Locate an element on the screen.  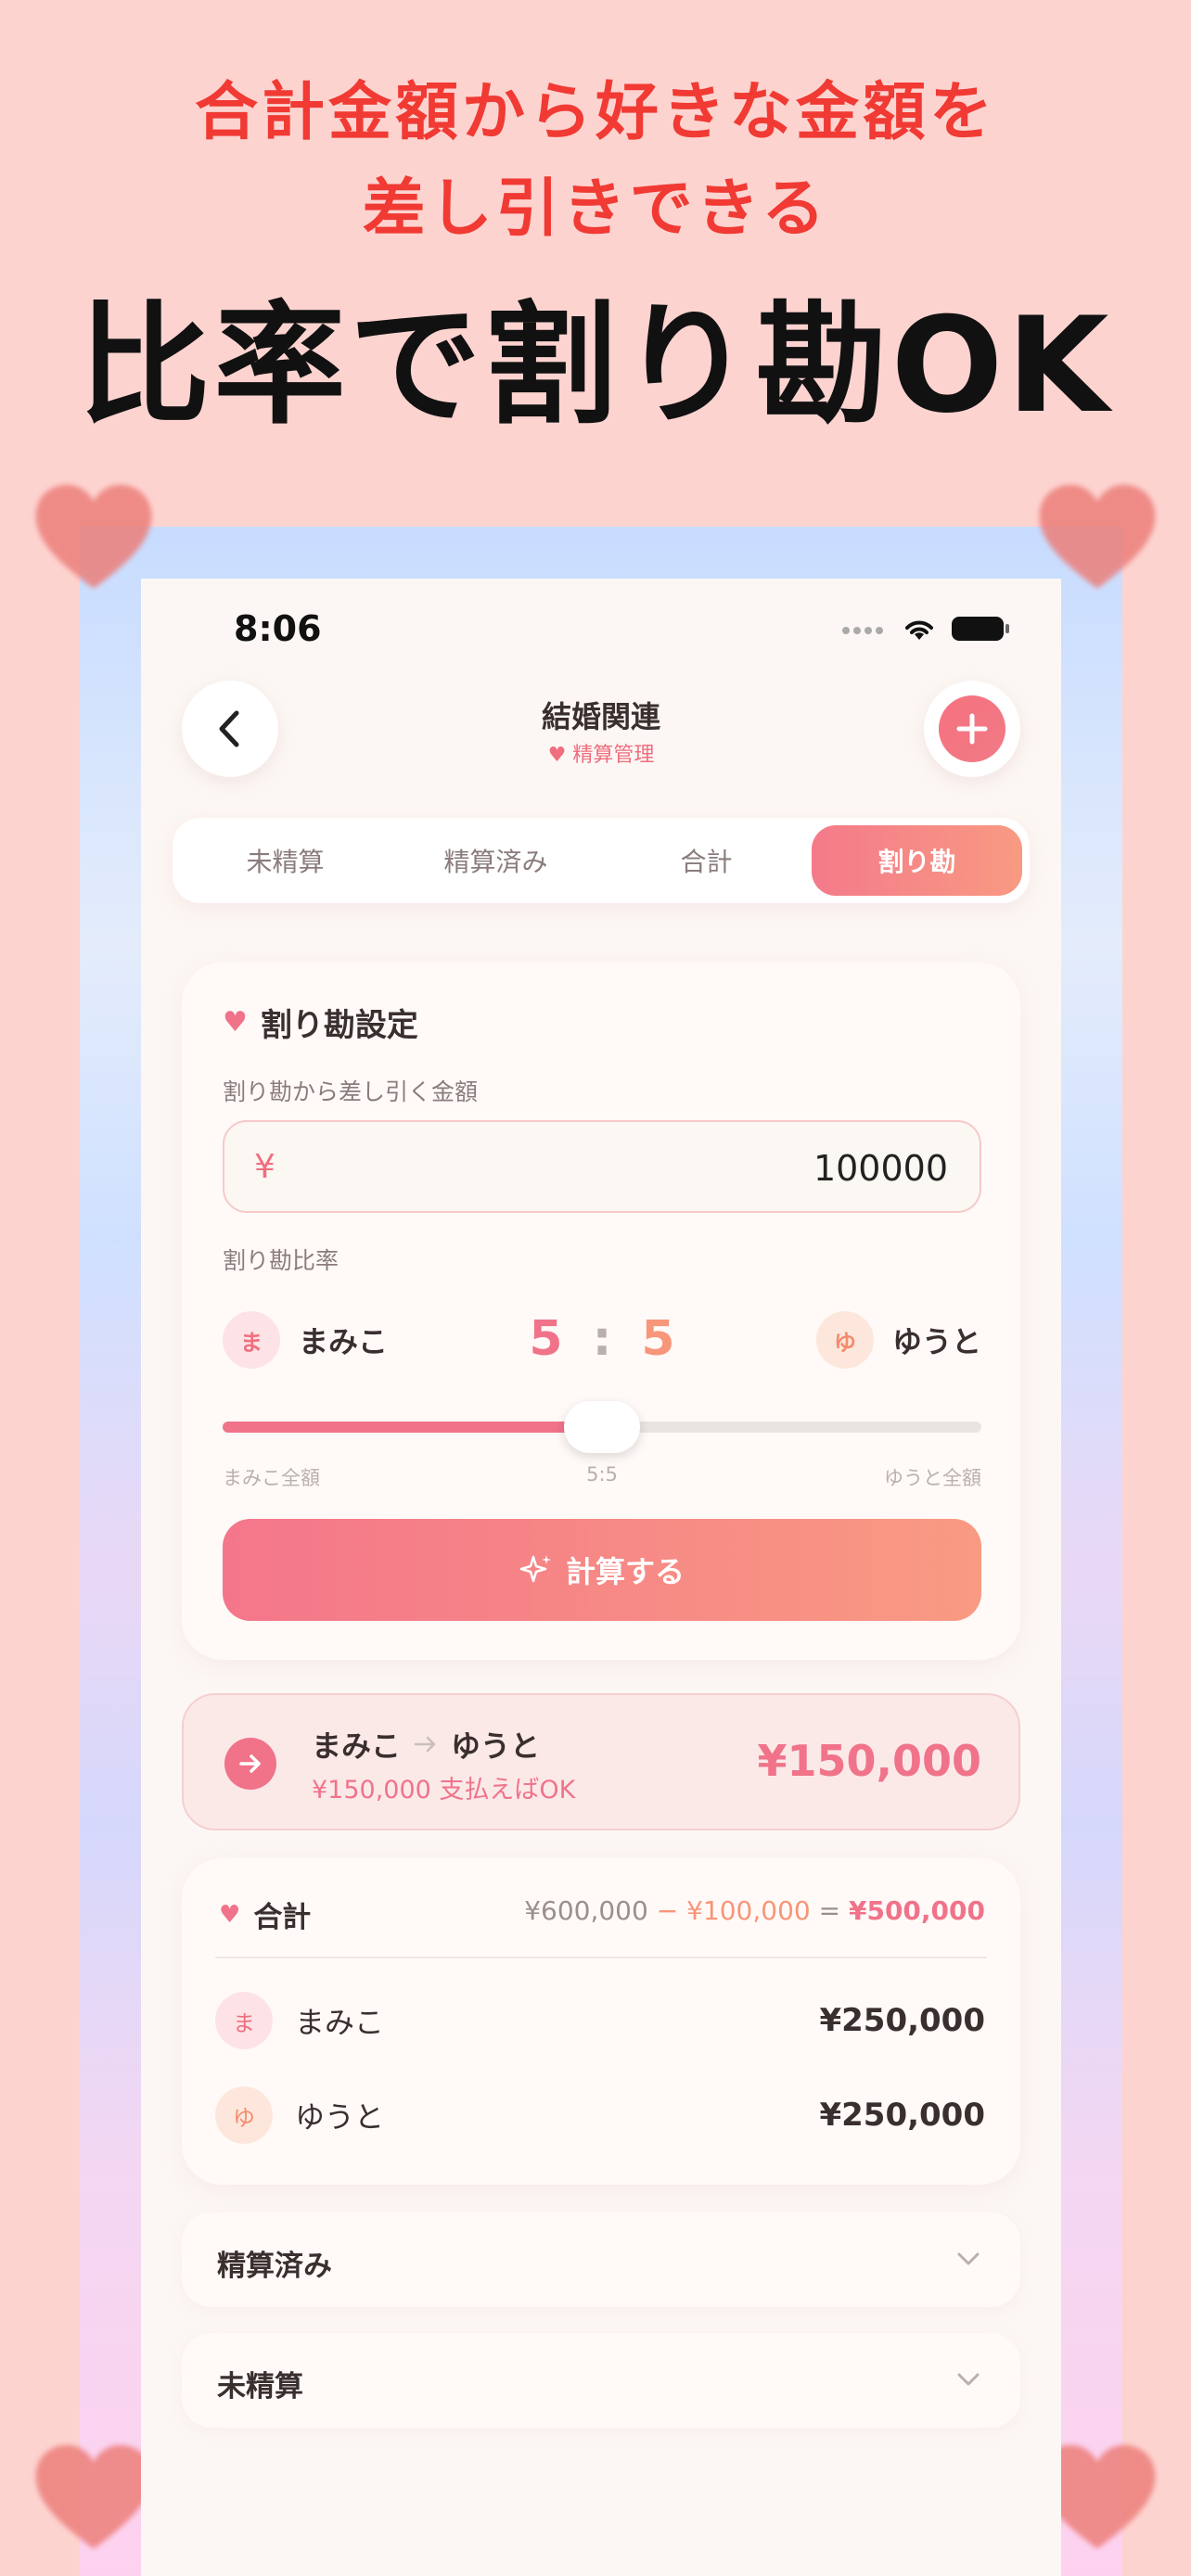
promo-line-2: 差し引きできる is located at coordinates (595, 209).